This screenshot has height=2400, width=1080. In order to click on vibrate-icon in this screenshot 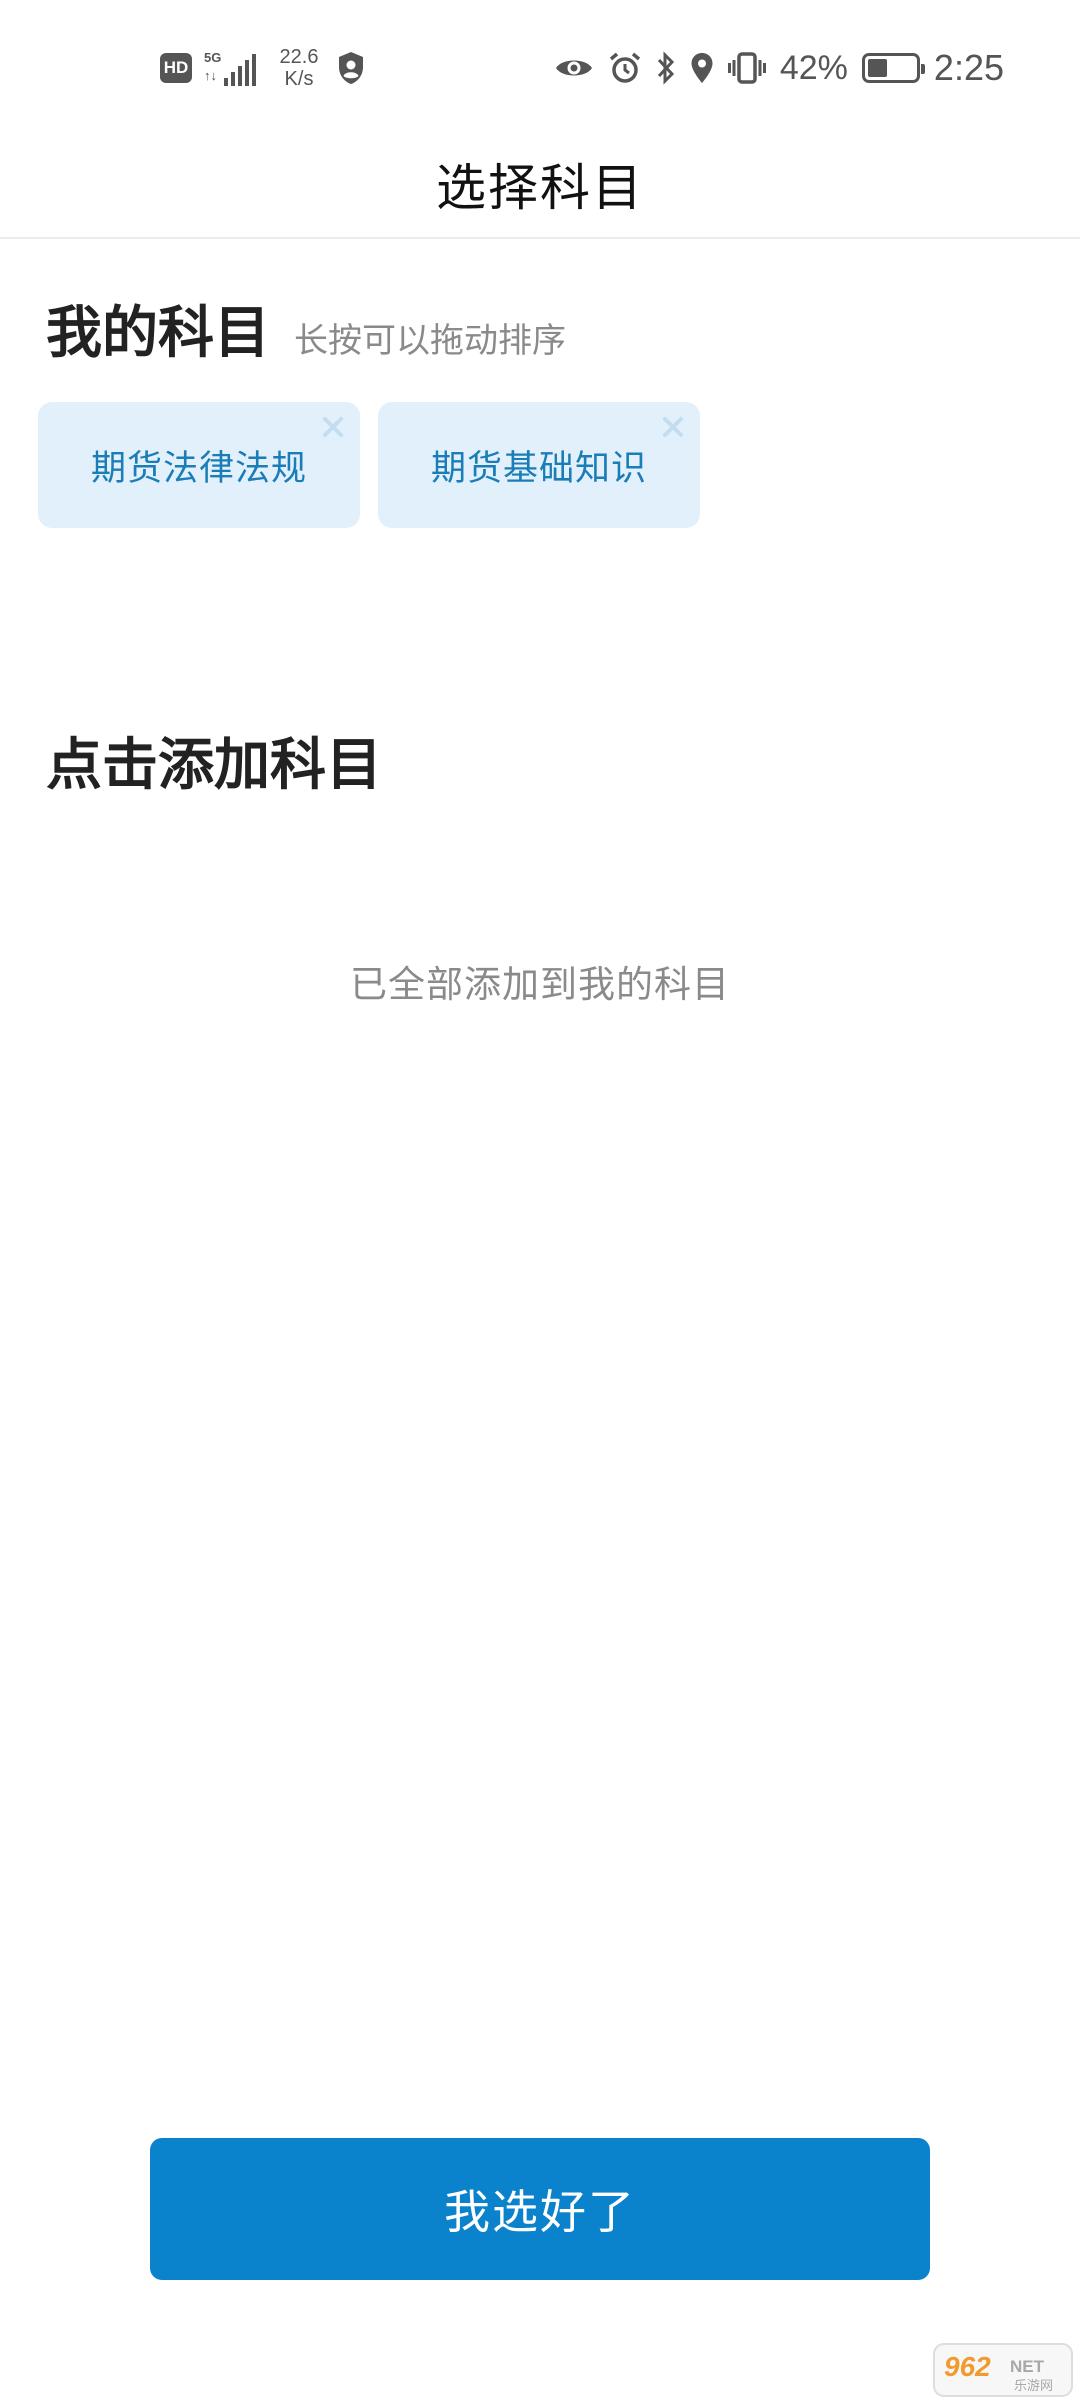, I will do `click(746, 68)`.